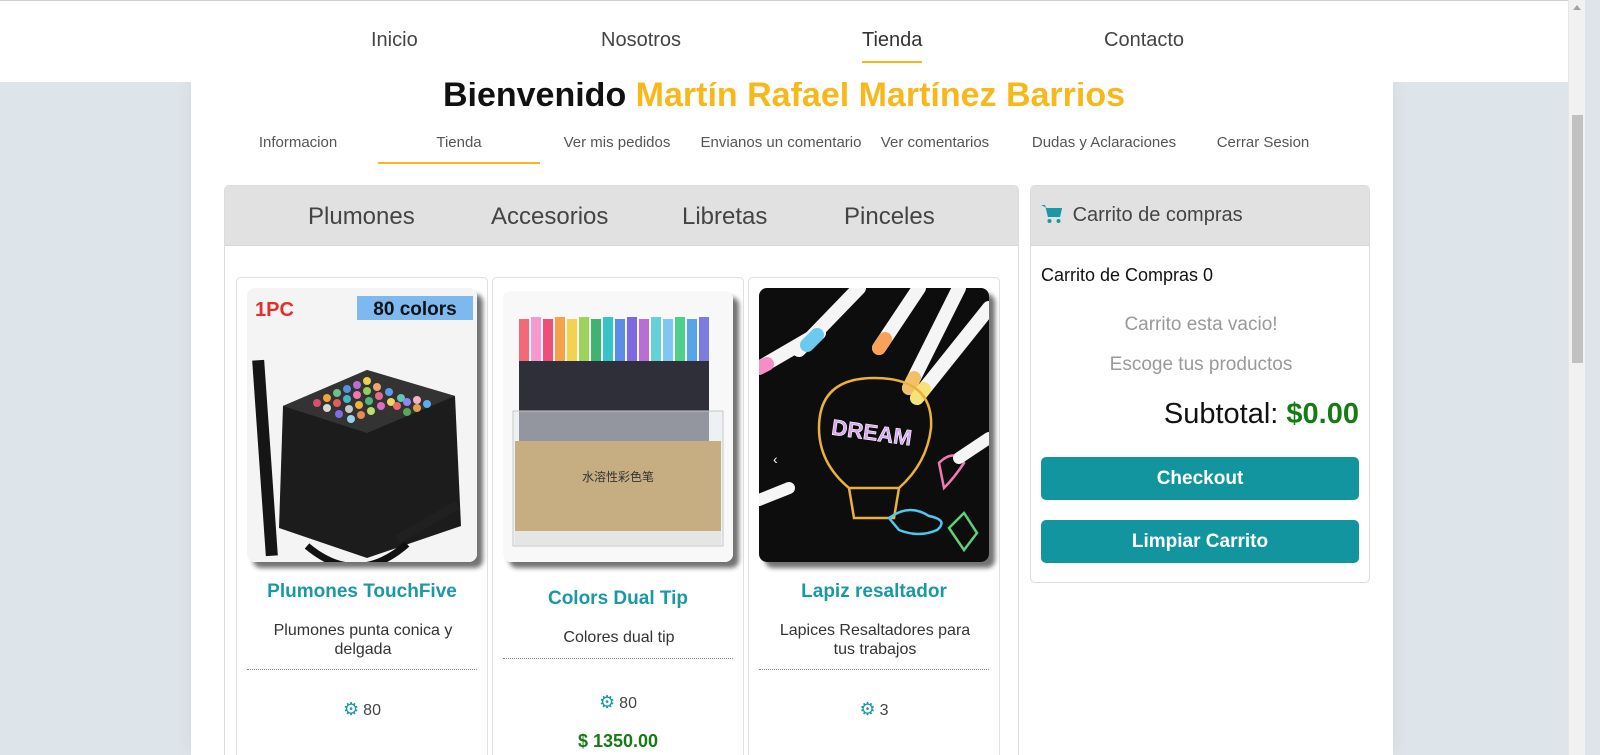 The image size is (1600, 755). What do you see at coordinates (549, 217) in the screenshot?
I see `tab-accesorios: Accesorios` at bounding box center [549, 217].